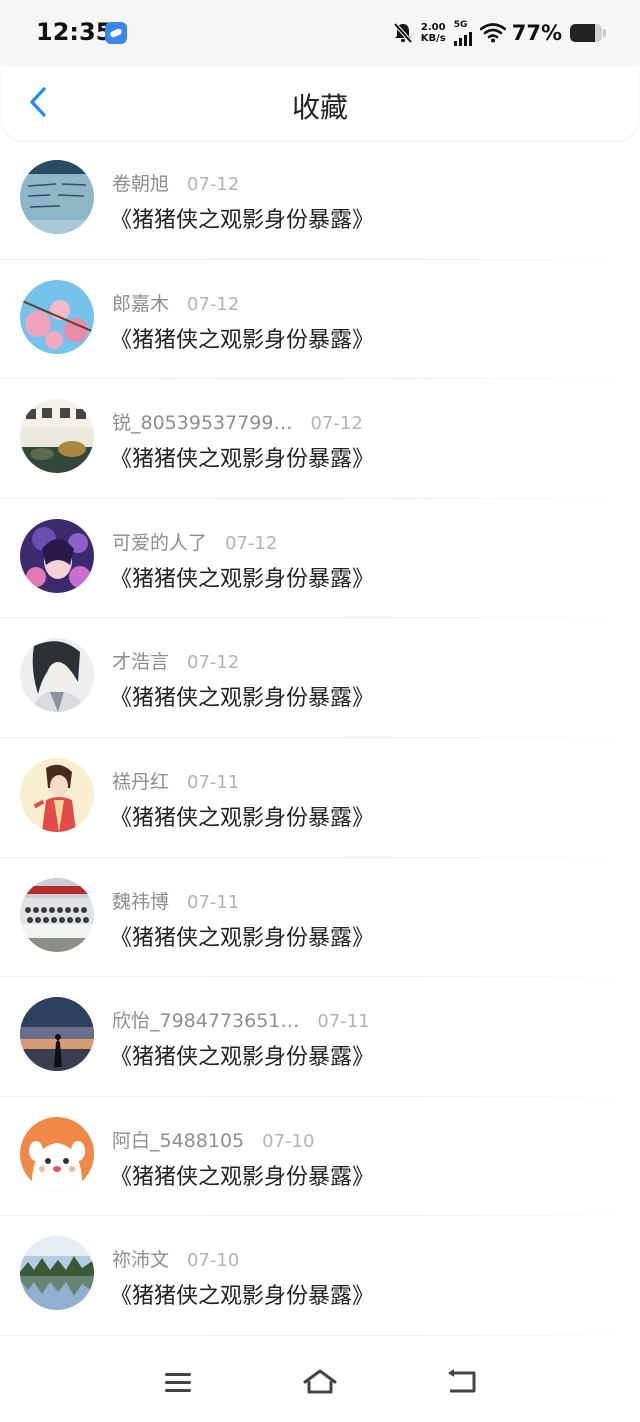 The image size is (640, 1422). I want to click on list-item-user: 阿白_5488105, so click(178, 1140).